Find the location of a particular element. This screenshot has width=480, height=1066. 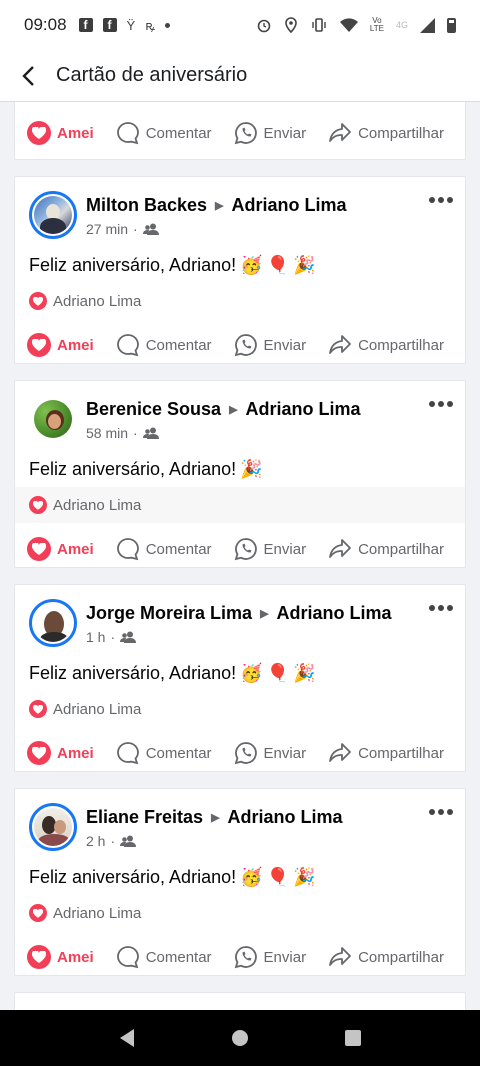

post-time: 2 h is located at coordinates (95, 841).